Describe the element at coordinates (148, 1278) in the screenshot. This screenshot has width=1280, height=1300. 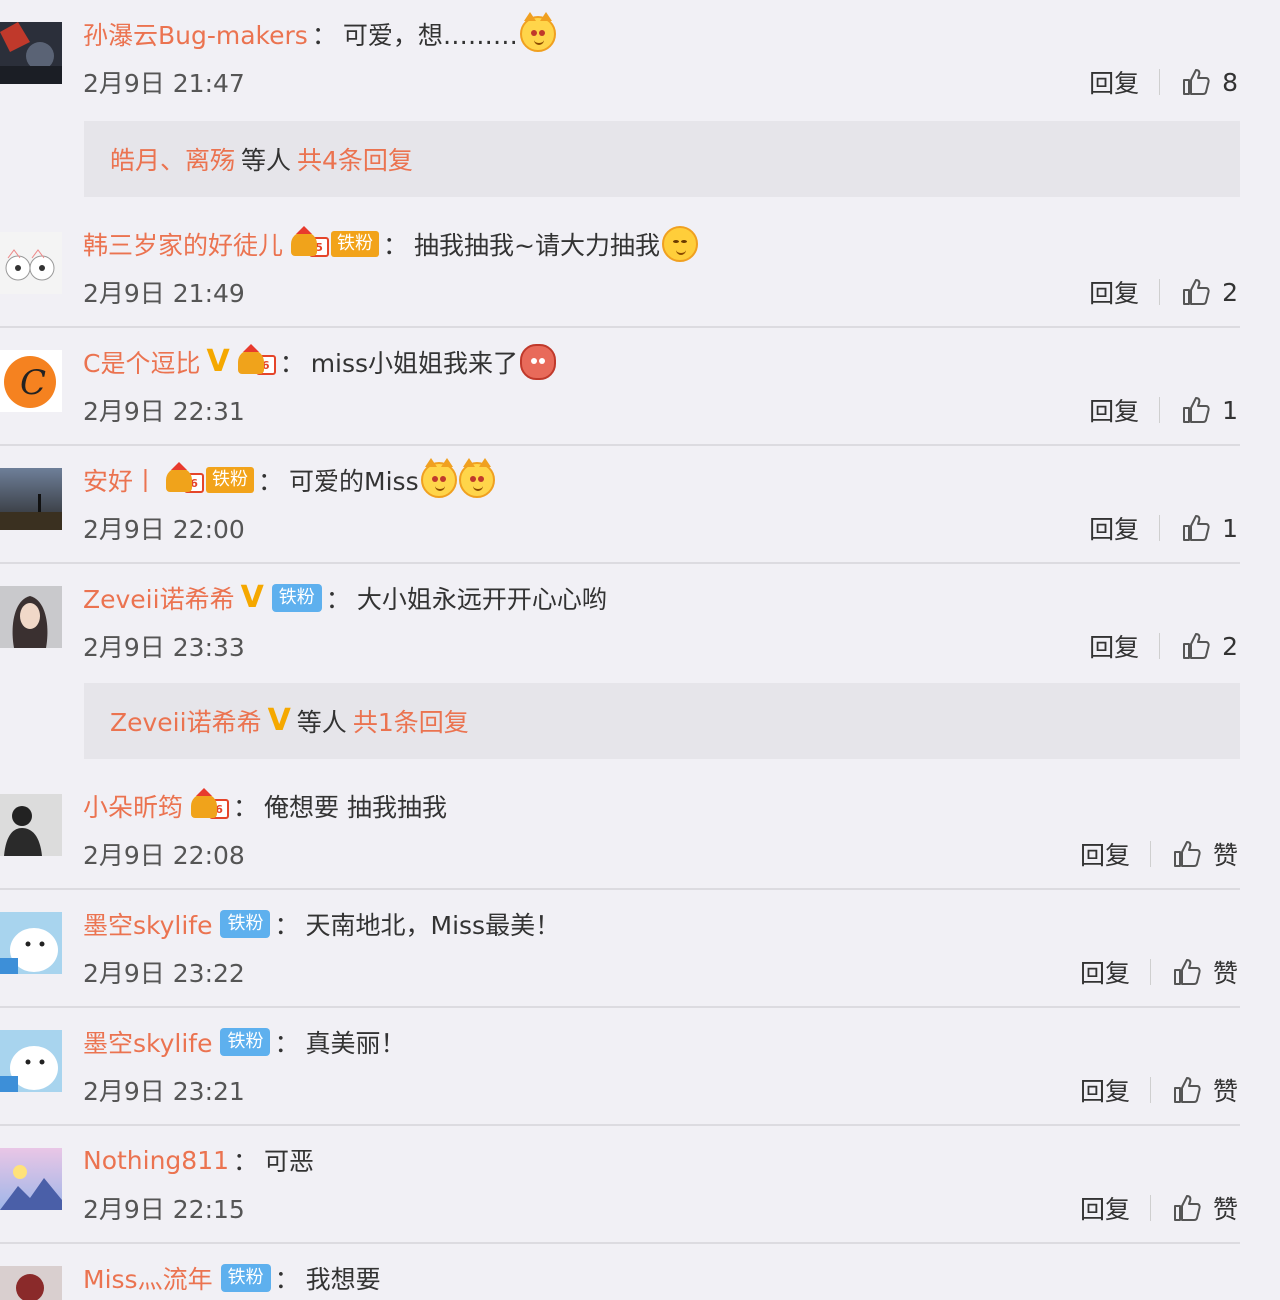
I see `username: Miss灬流年` at that location.